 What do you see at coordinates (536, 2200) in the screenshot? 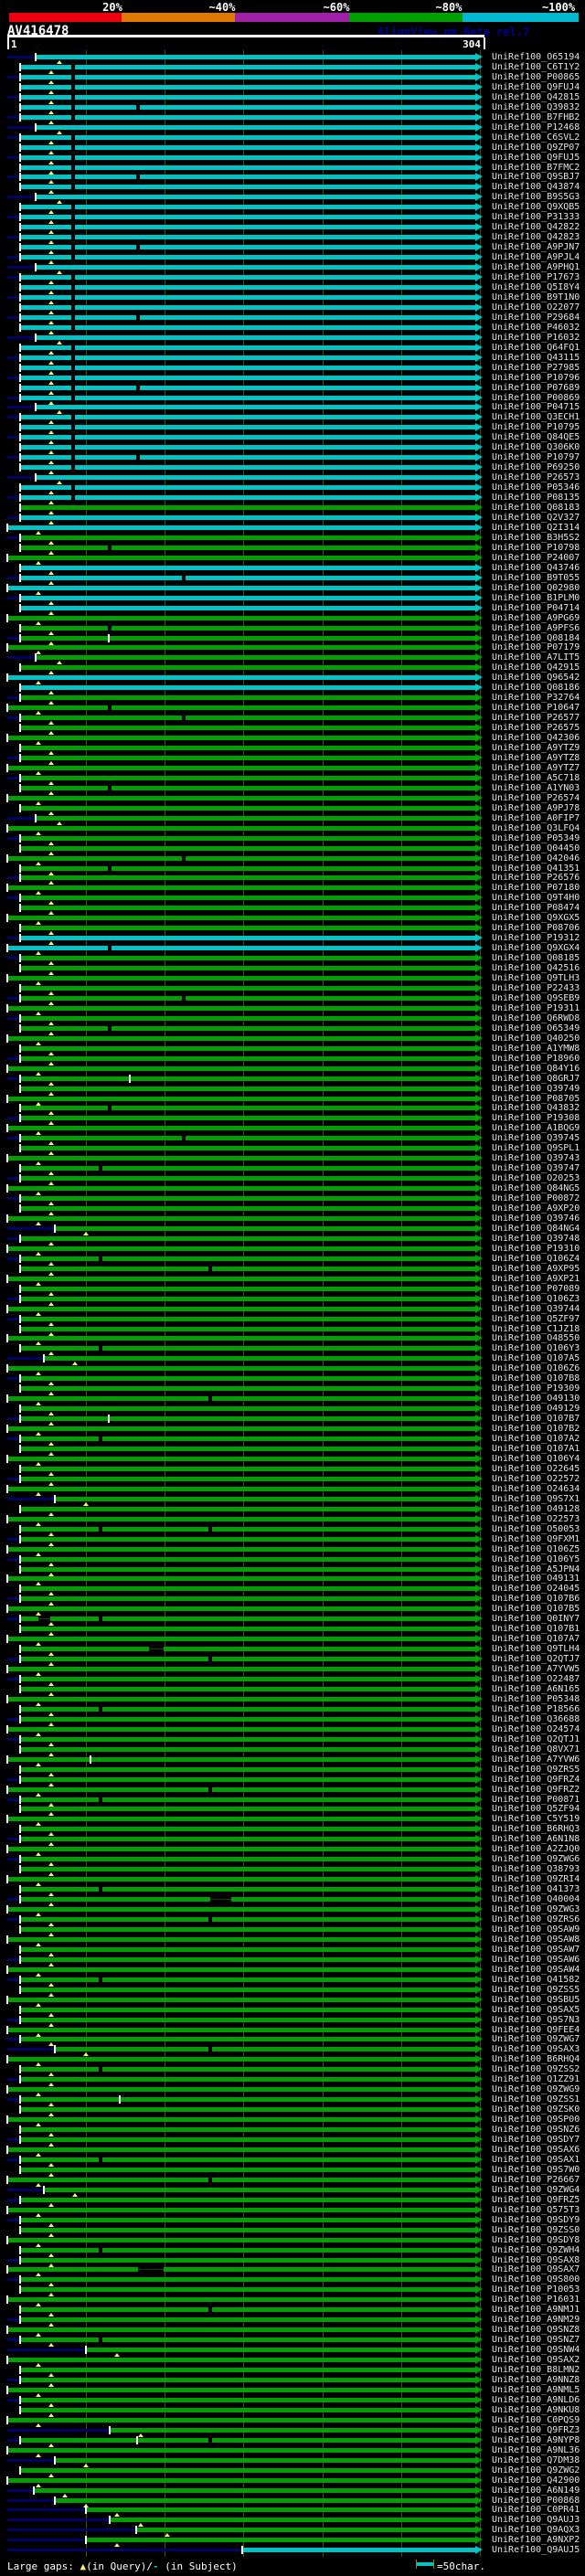
I see `hit-label: UniRef100_Q9FRZ5` at bounding box center [536, 2200].